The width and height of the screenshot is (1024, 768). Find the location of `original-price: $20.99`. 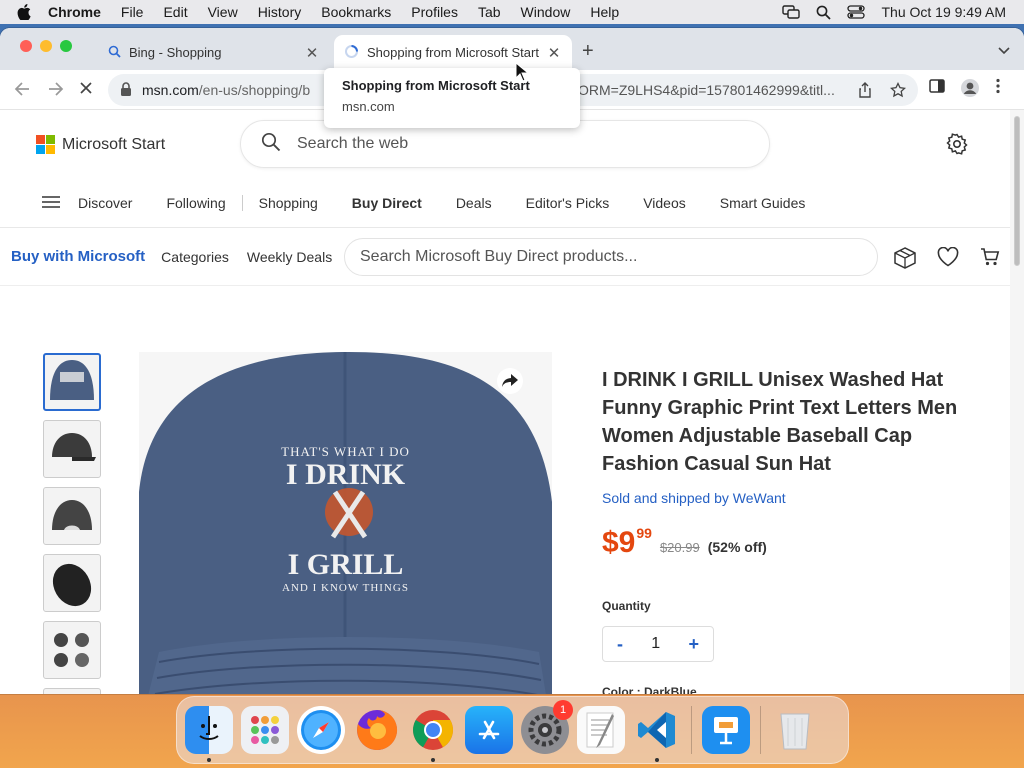

original-price: $20.99 is located at coordinates (679, 547).